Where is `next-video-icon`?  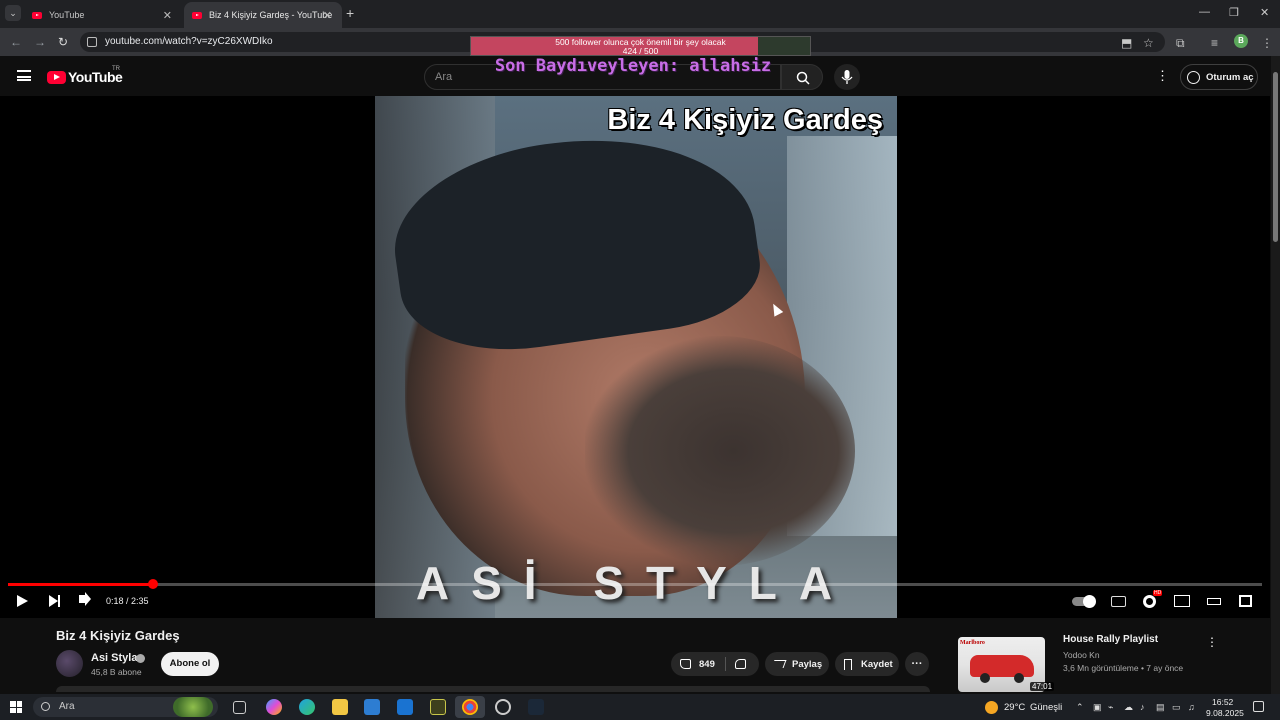 next-video-icon is located at coordinates (54, 601).